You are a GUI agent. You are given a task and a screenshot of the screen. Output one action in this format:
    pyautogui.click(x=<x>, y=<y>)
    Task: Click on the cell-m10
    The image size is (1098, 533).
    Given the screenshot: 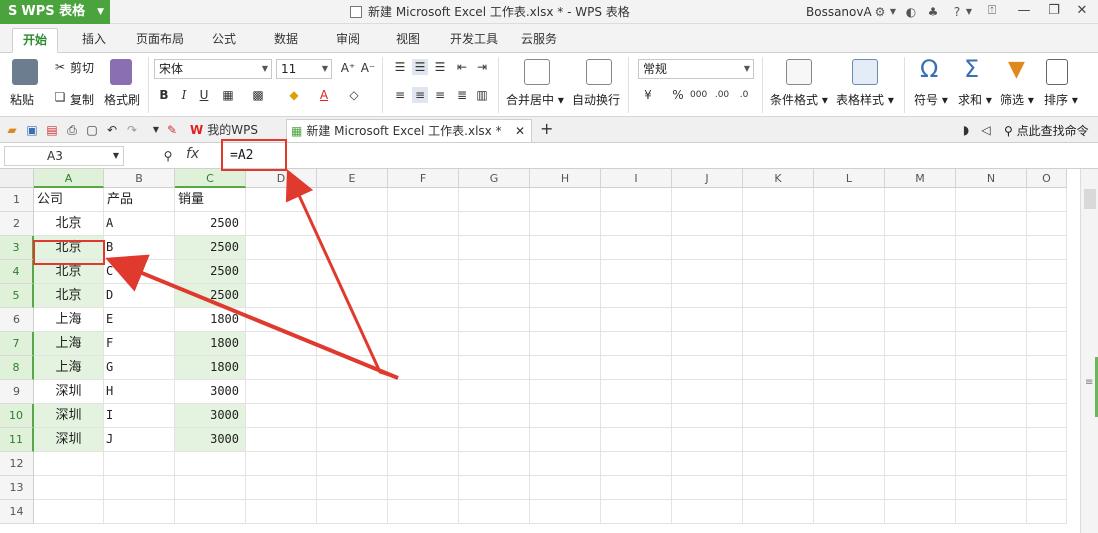 What is the action you would take?
    pyautogui.click(x=920, y=416)
    